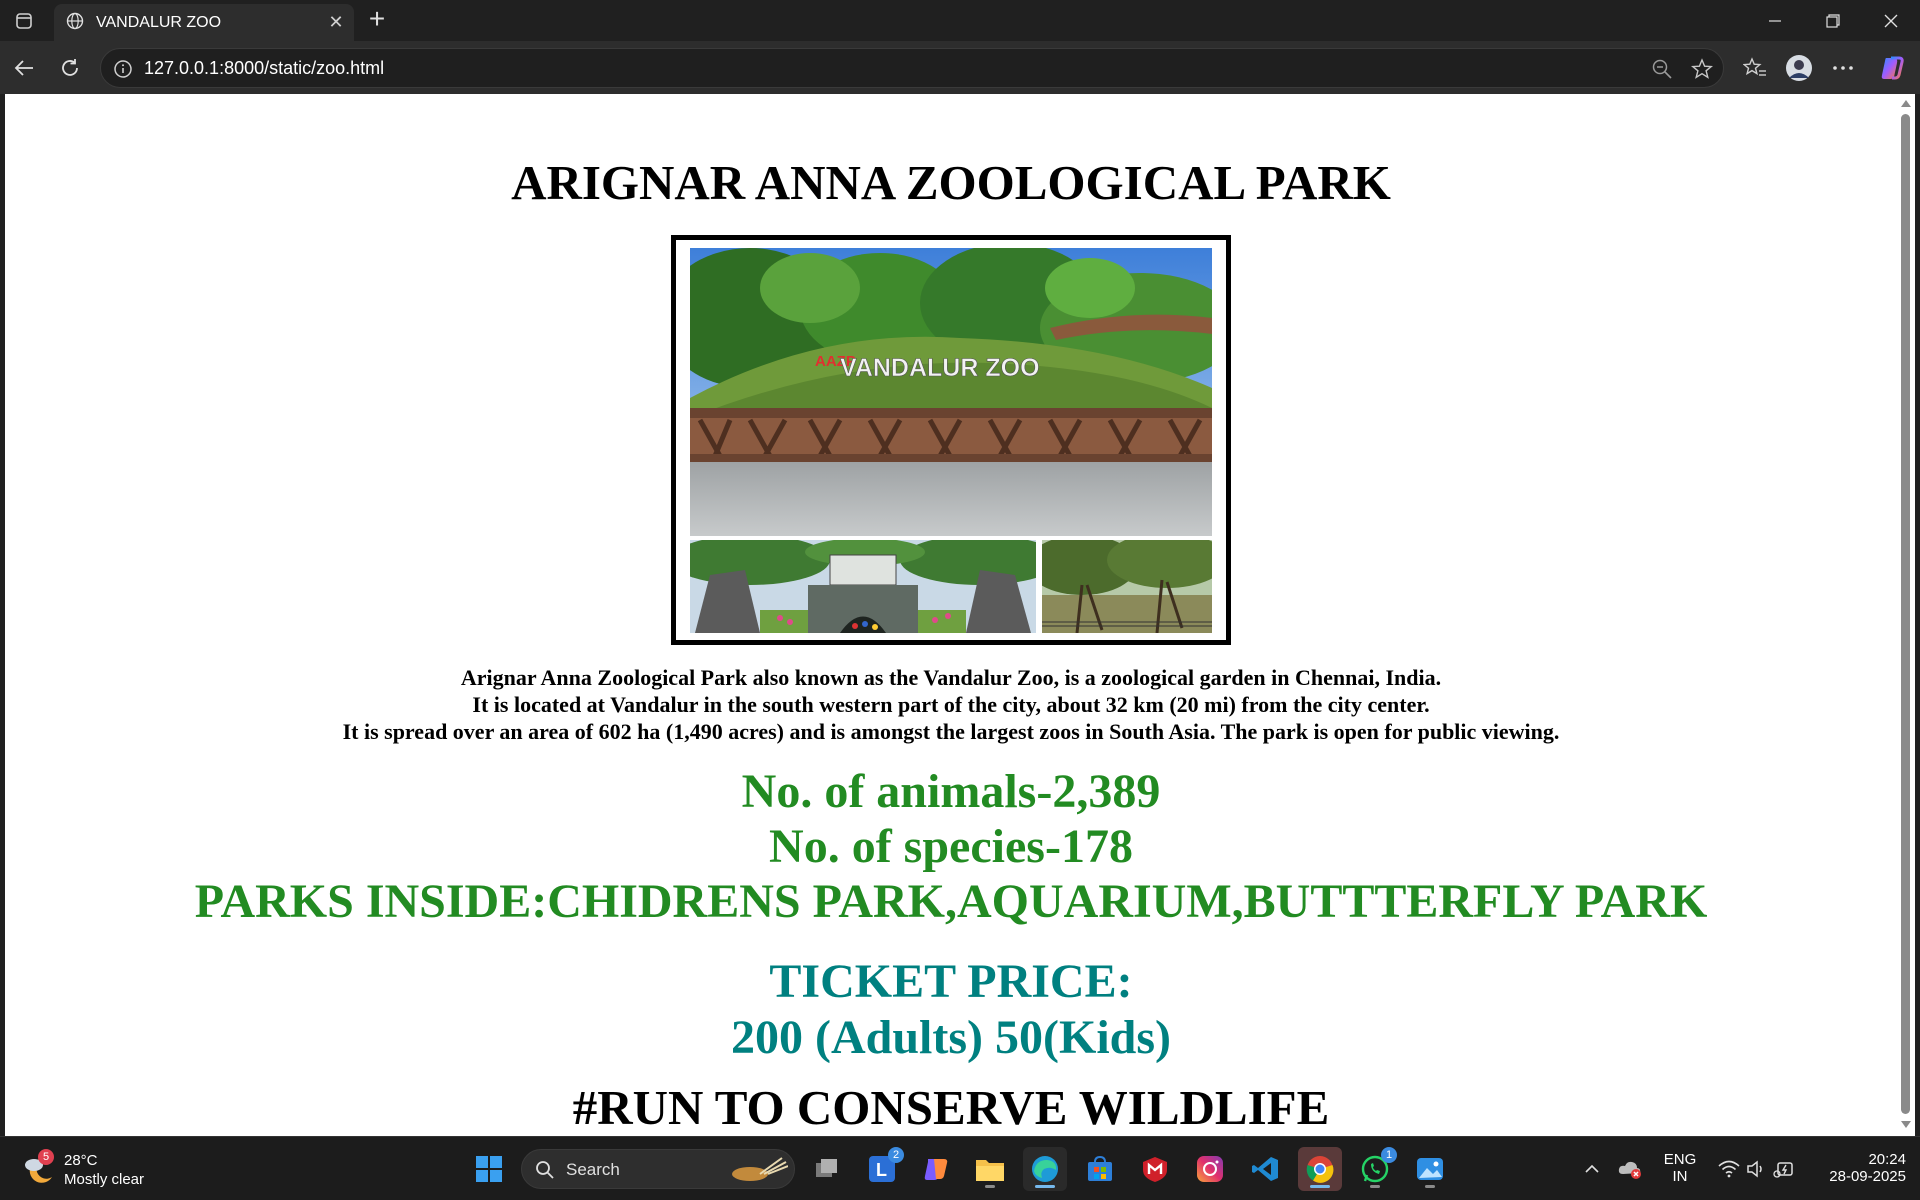 The width and height of the screenshot is (1920, 1200). Describe the element at coordinates (1799, 68) in the screenshot. I see `profile-avatar` at that location.